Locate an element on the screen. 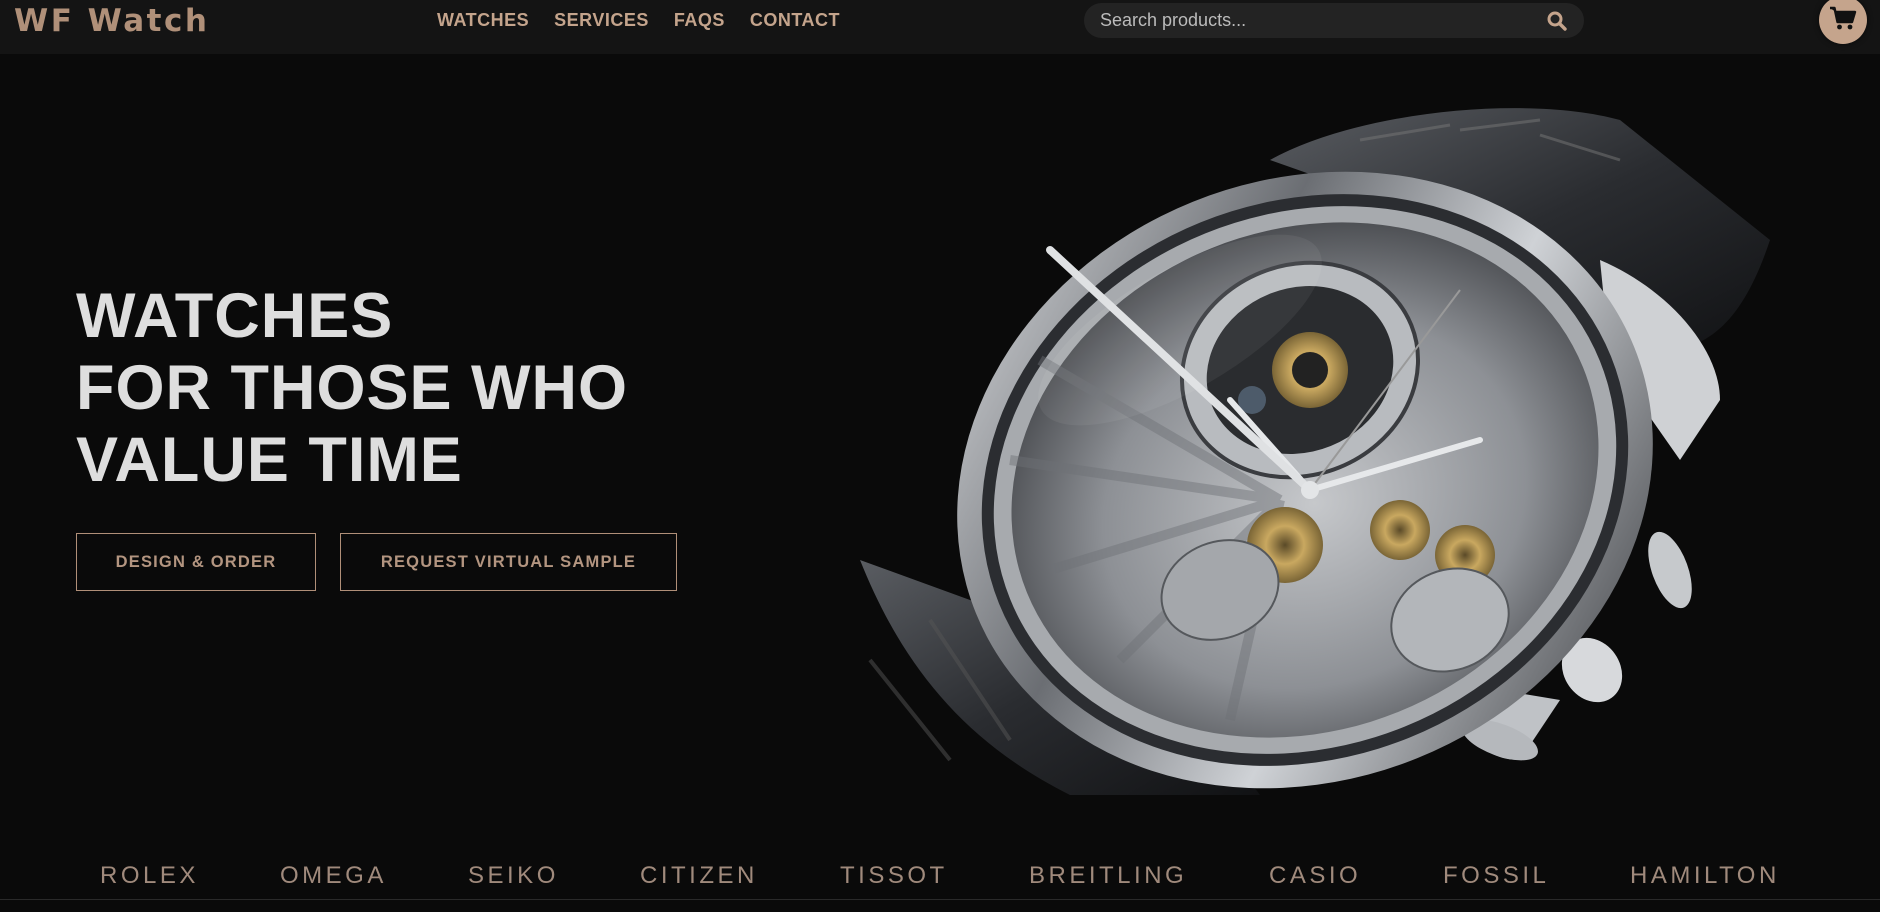 This screenshot has height=912, width=1880. brand-link-seiko: SEIKO is located at coordinates (513, 876).